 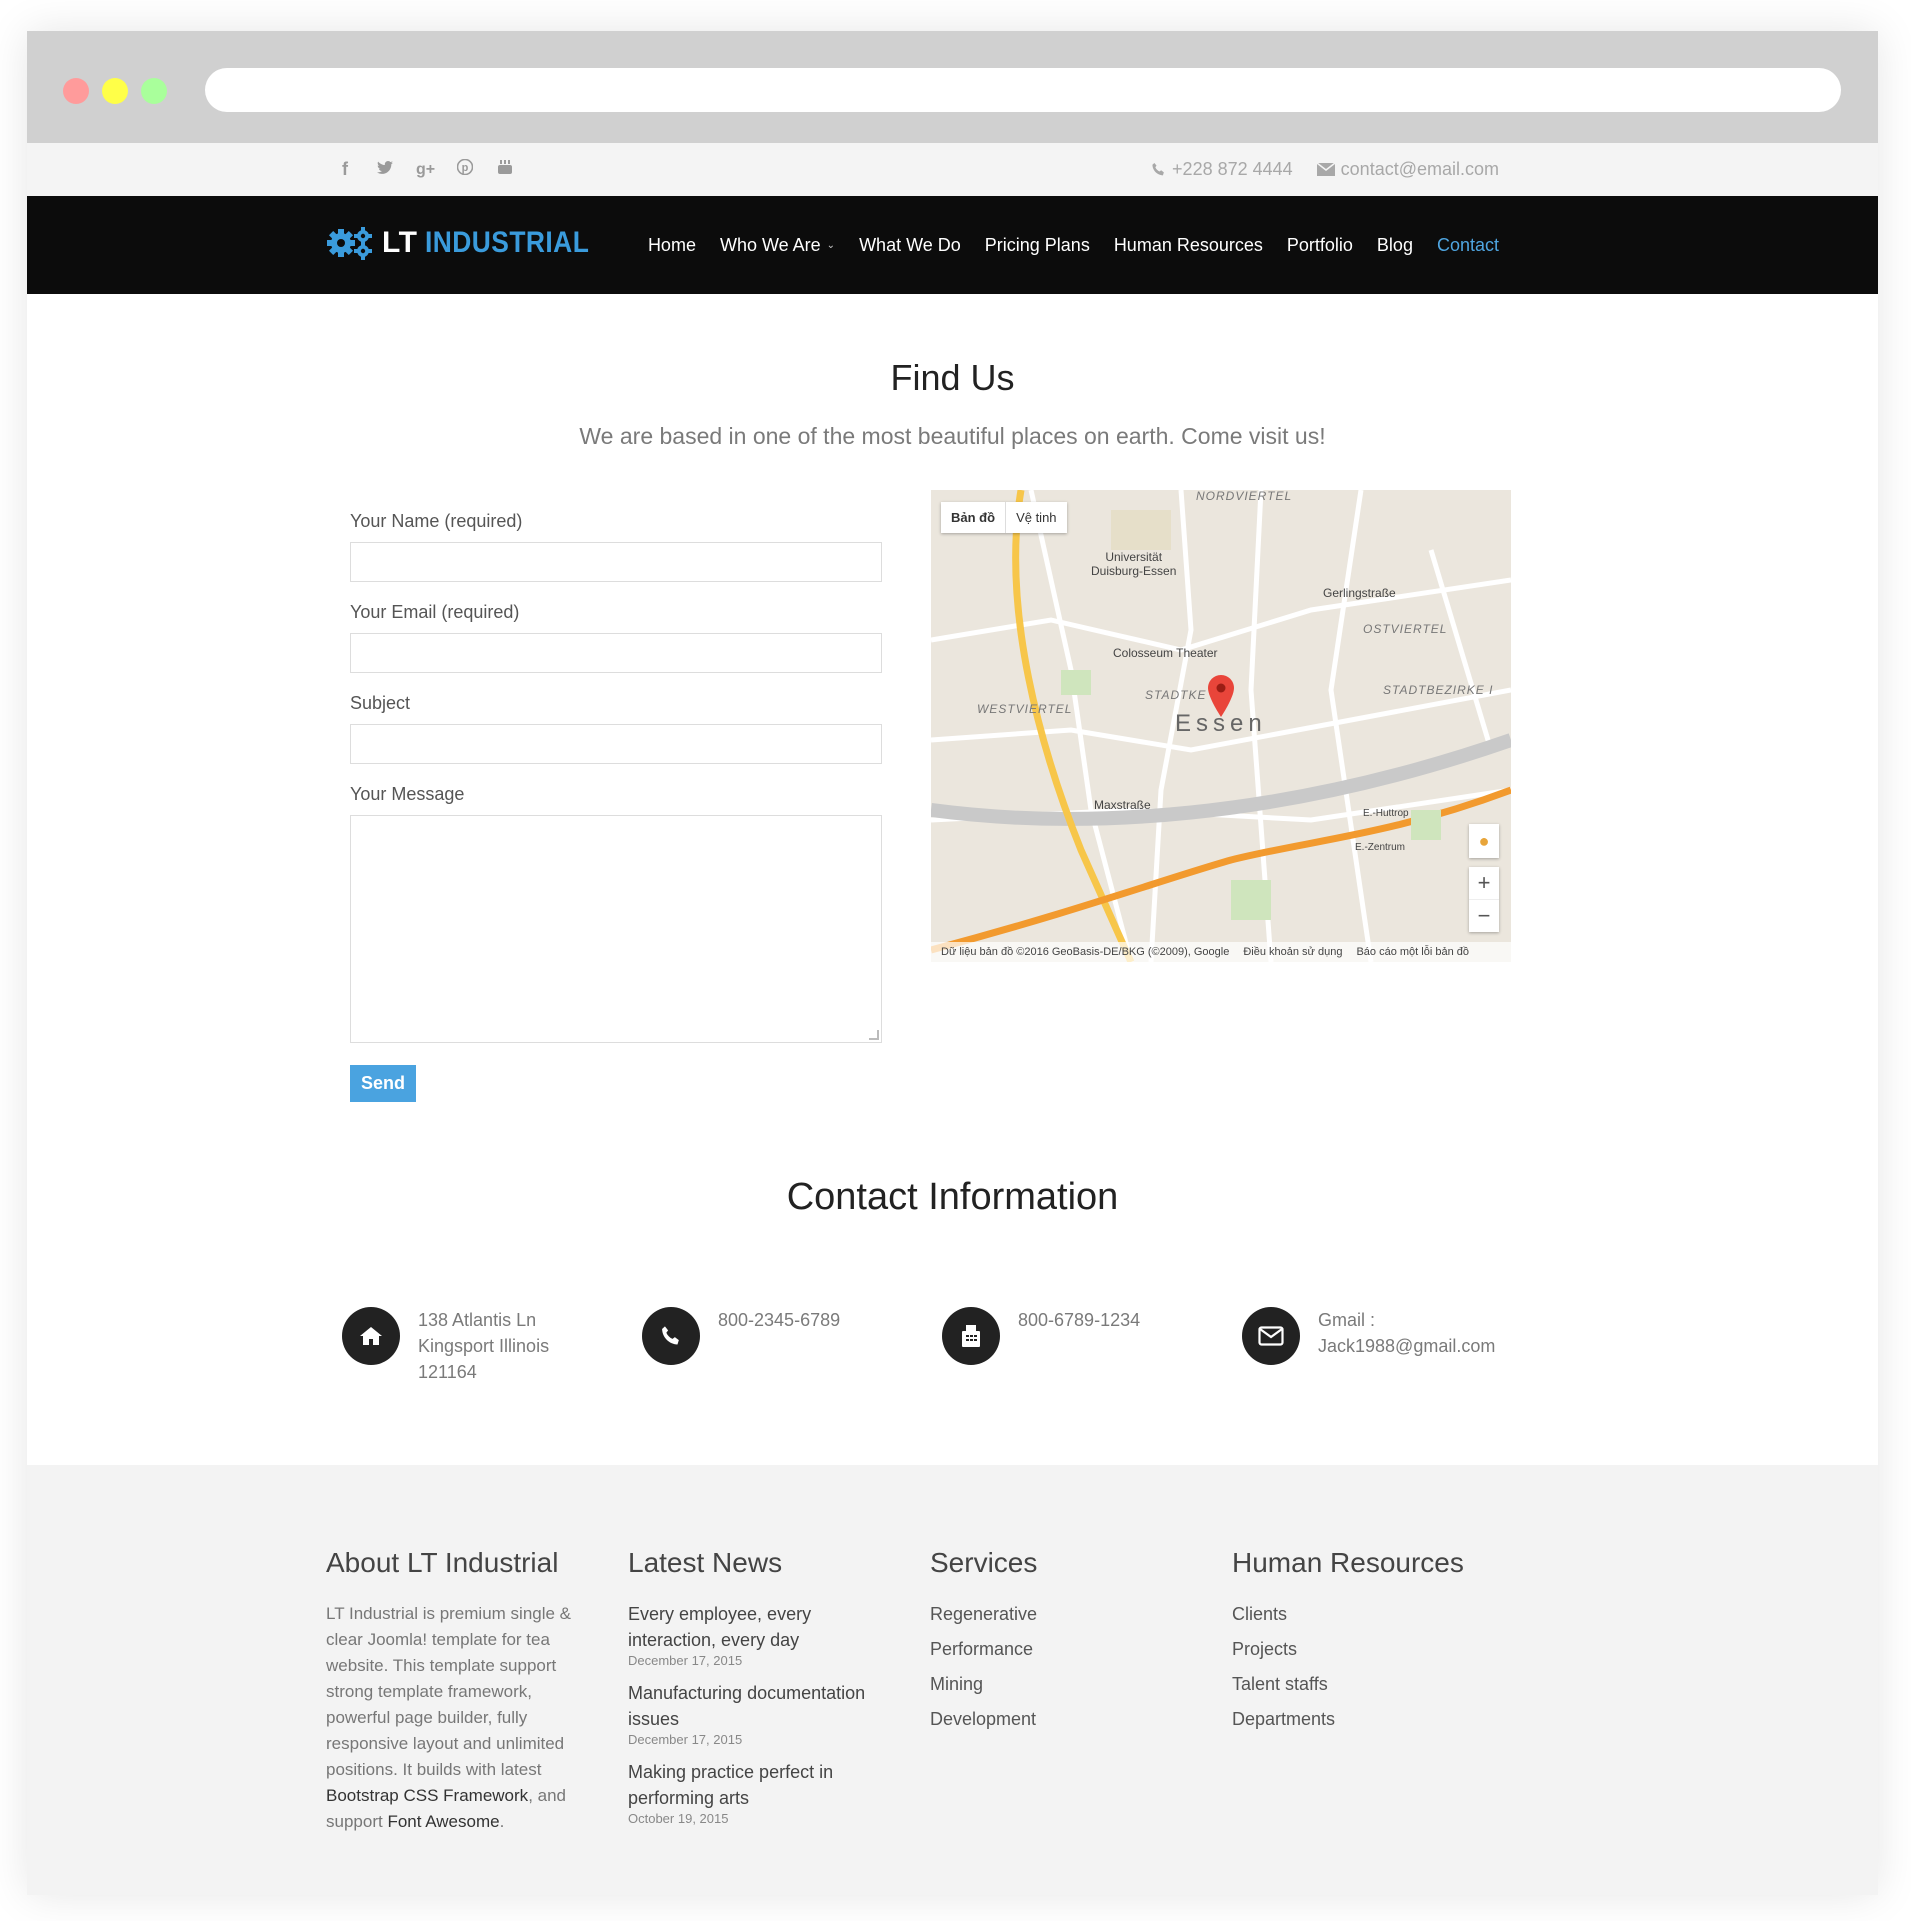 What do you see at coordinates (505, 169) in the screenshot?
I see `youtube-icon` at bounding box center [505, 169].